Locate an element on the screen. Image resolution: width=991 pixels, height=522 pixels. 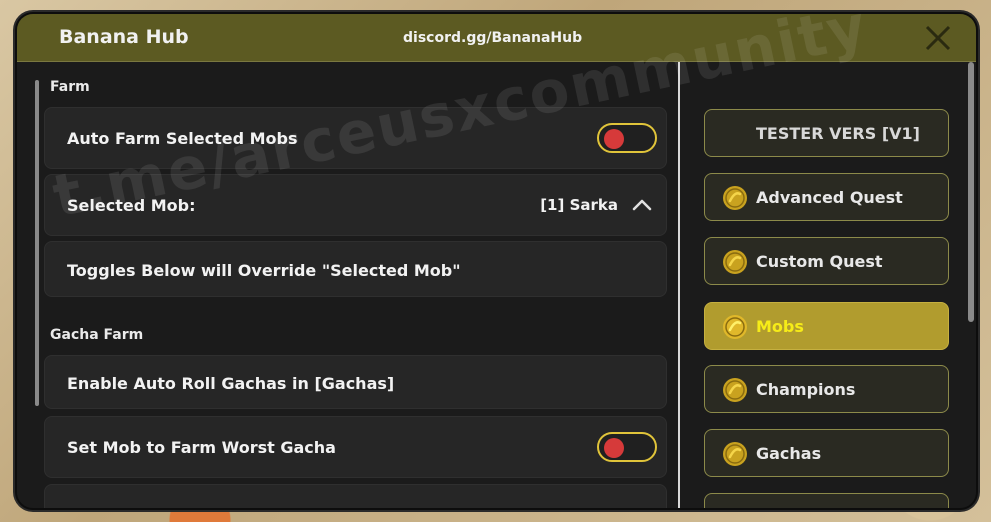
window-title: Banana Hub is located at coordinates (124, 37).